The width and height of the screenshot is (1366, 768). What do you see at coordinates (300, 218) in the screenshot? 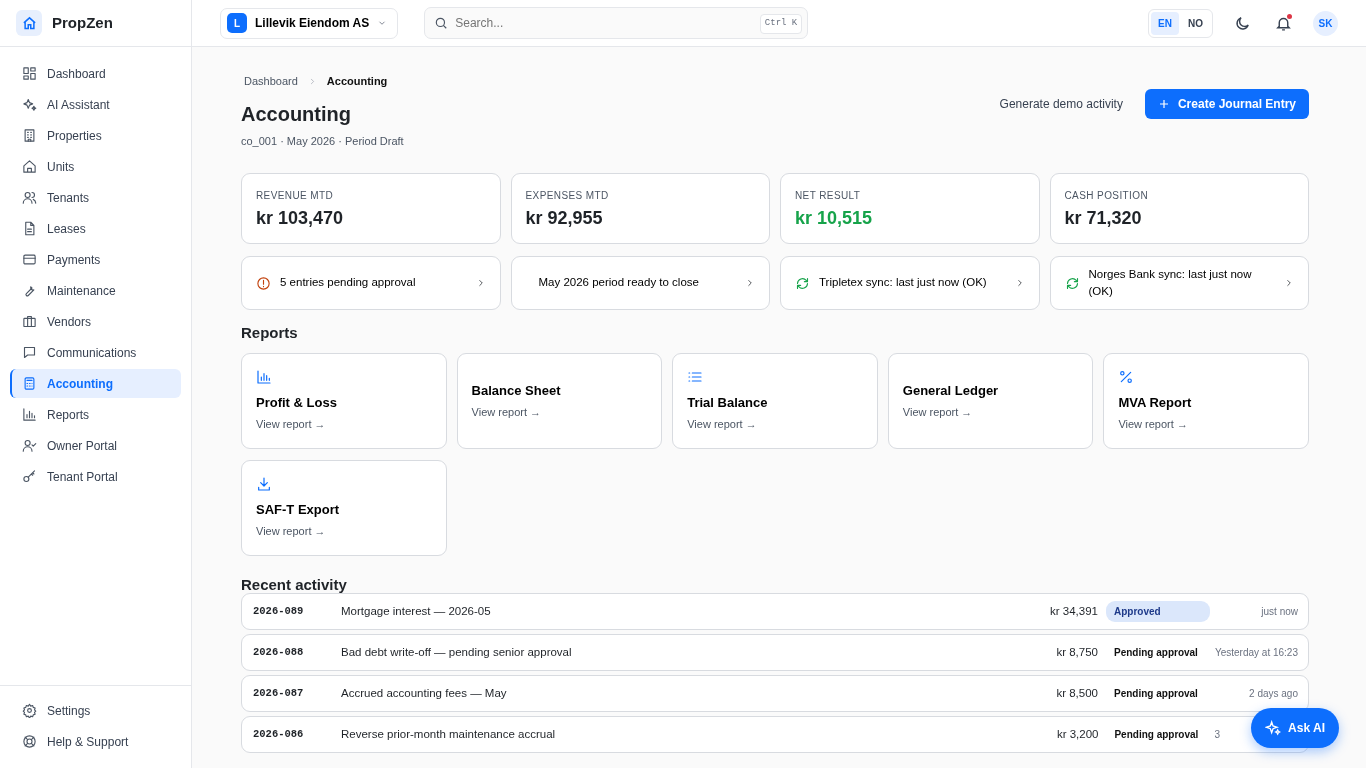
I see `stat-value: kr 103,470` at bounding box center [300, 218].